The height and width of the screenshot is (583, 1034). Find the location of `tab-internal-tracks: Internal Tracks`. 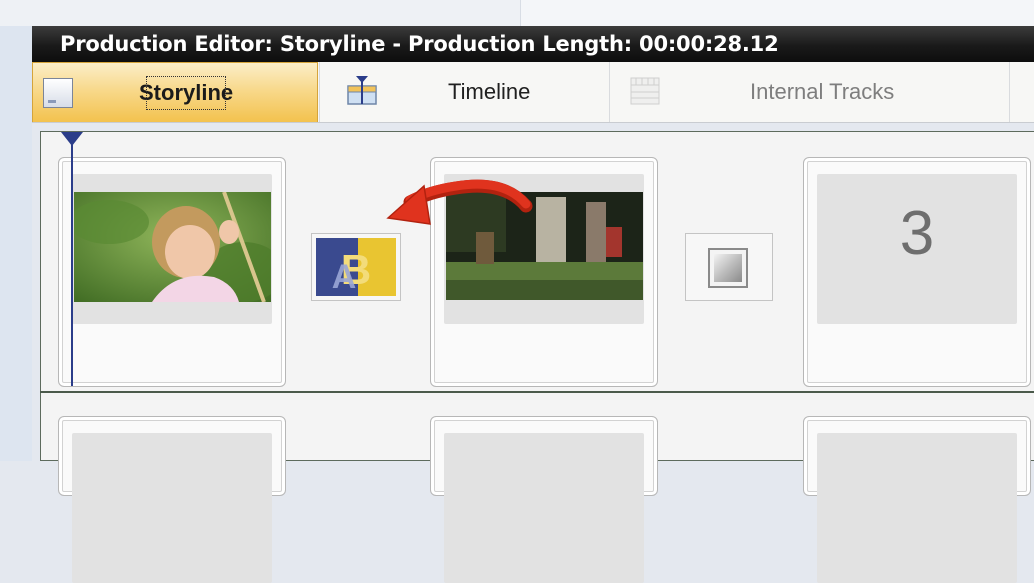

tab-internal-tracks: Internal Tracks is located at coordinates (809, 92).